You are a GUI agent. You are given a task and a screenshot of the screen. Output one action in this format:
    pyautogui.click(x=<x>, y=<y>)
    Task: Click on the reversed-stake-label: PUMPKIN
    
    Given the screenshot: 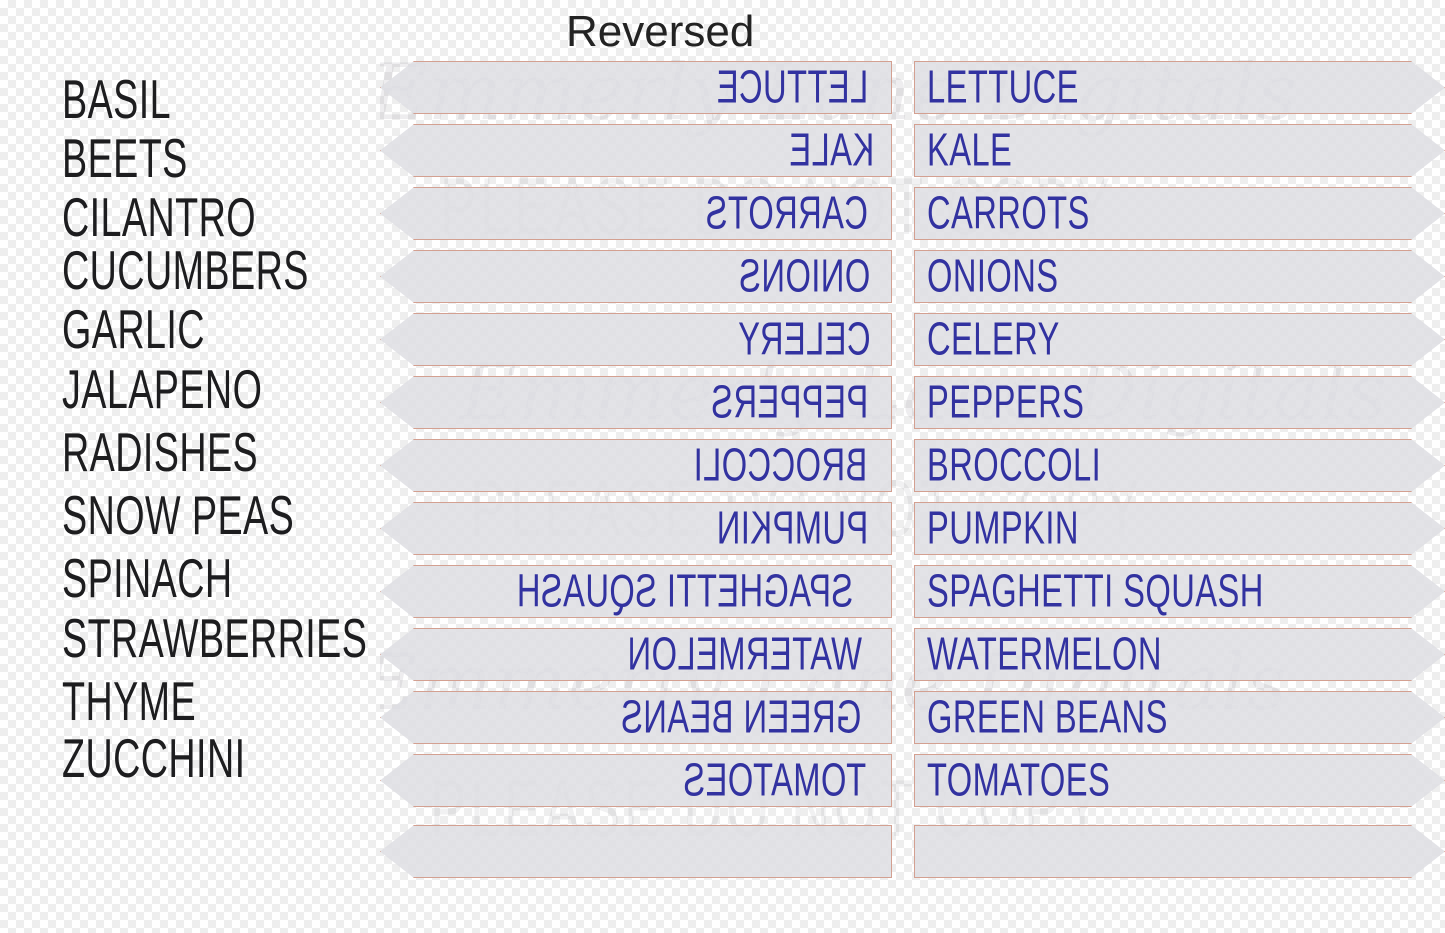 What is the action you would take?
    pyautogui.click(x=792, y=528)
    